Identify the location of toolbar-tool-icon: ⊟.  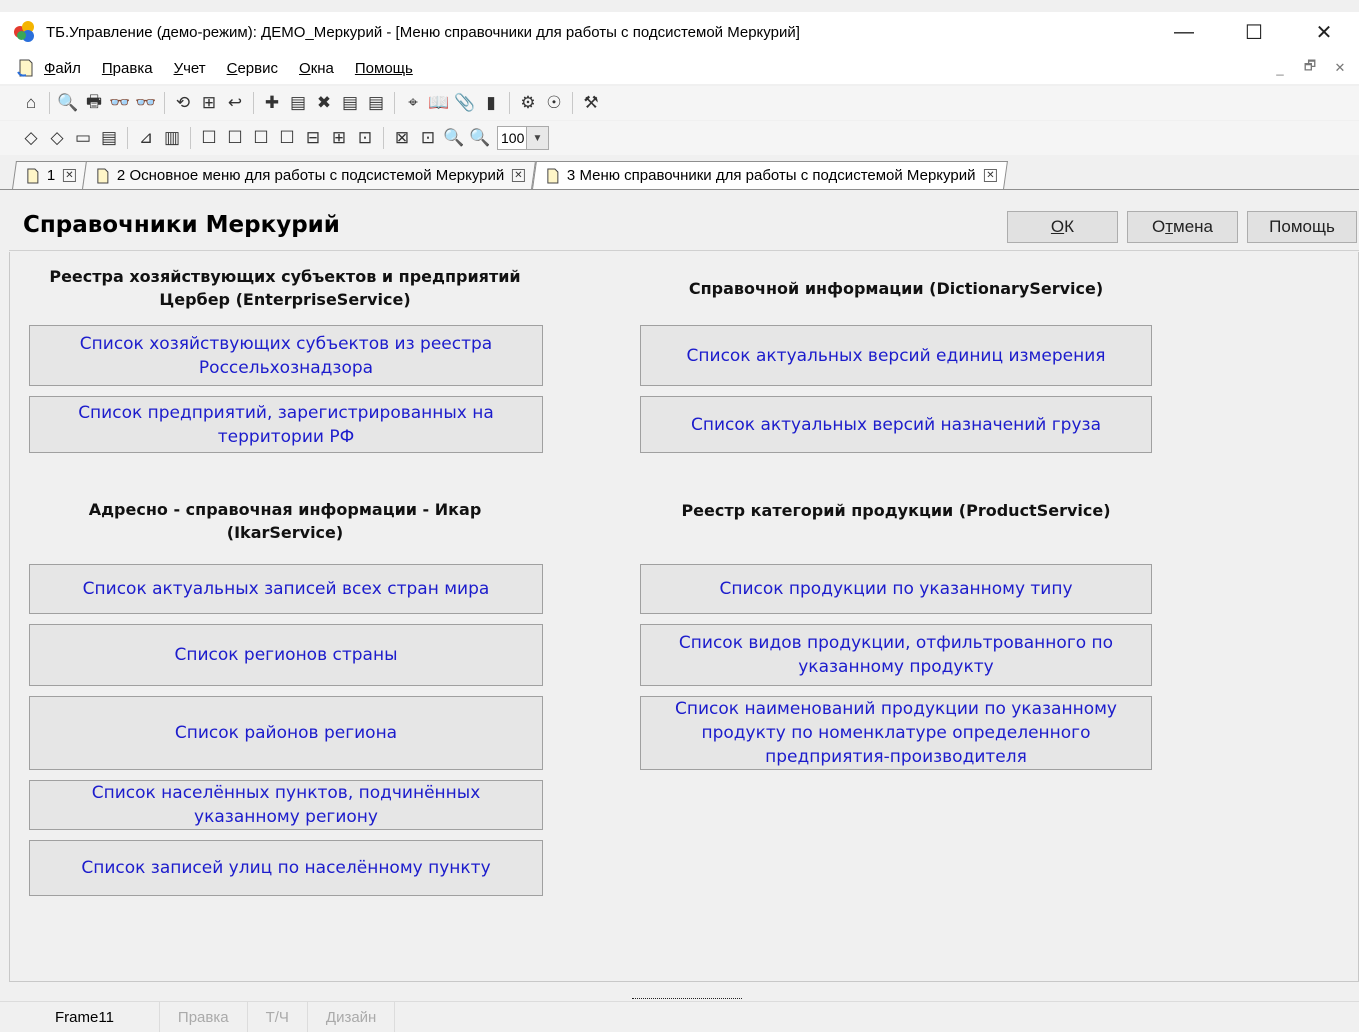
(313, 138).